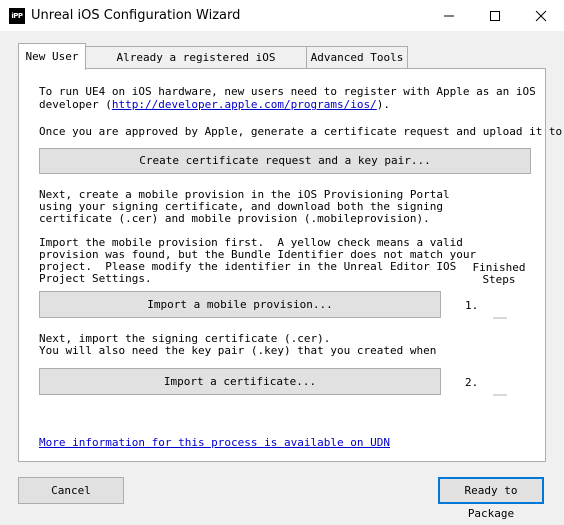 The image size is (564, 525). I want to click on maximize-button, so click(495, 15).